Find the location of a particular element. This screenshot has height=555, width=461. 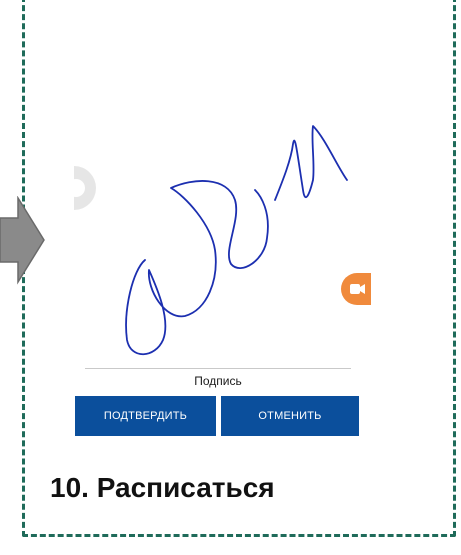

signature-baseline is located at coordinates (218, 368).